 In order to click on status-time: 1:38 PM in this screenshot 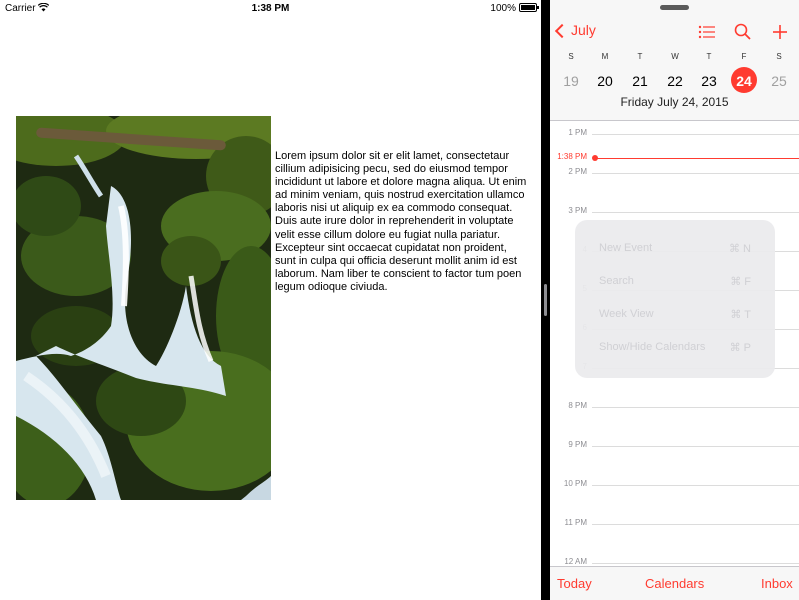, I will do `click(270, 8)`.